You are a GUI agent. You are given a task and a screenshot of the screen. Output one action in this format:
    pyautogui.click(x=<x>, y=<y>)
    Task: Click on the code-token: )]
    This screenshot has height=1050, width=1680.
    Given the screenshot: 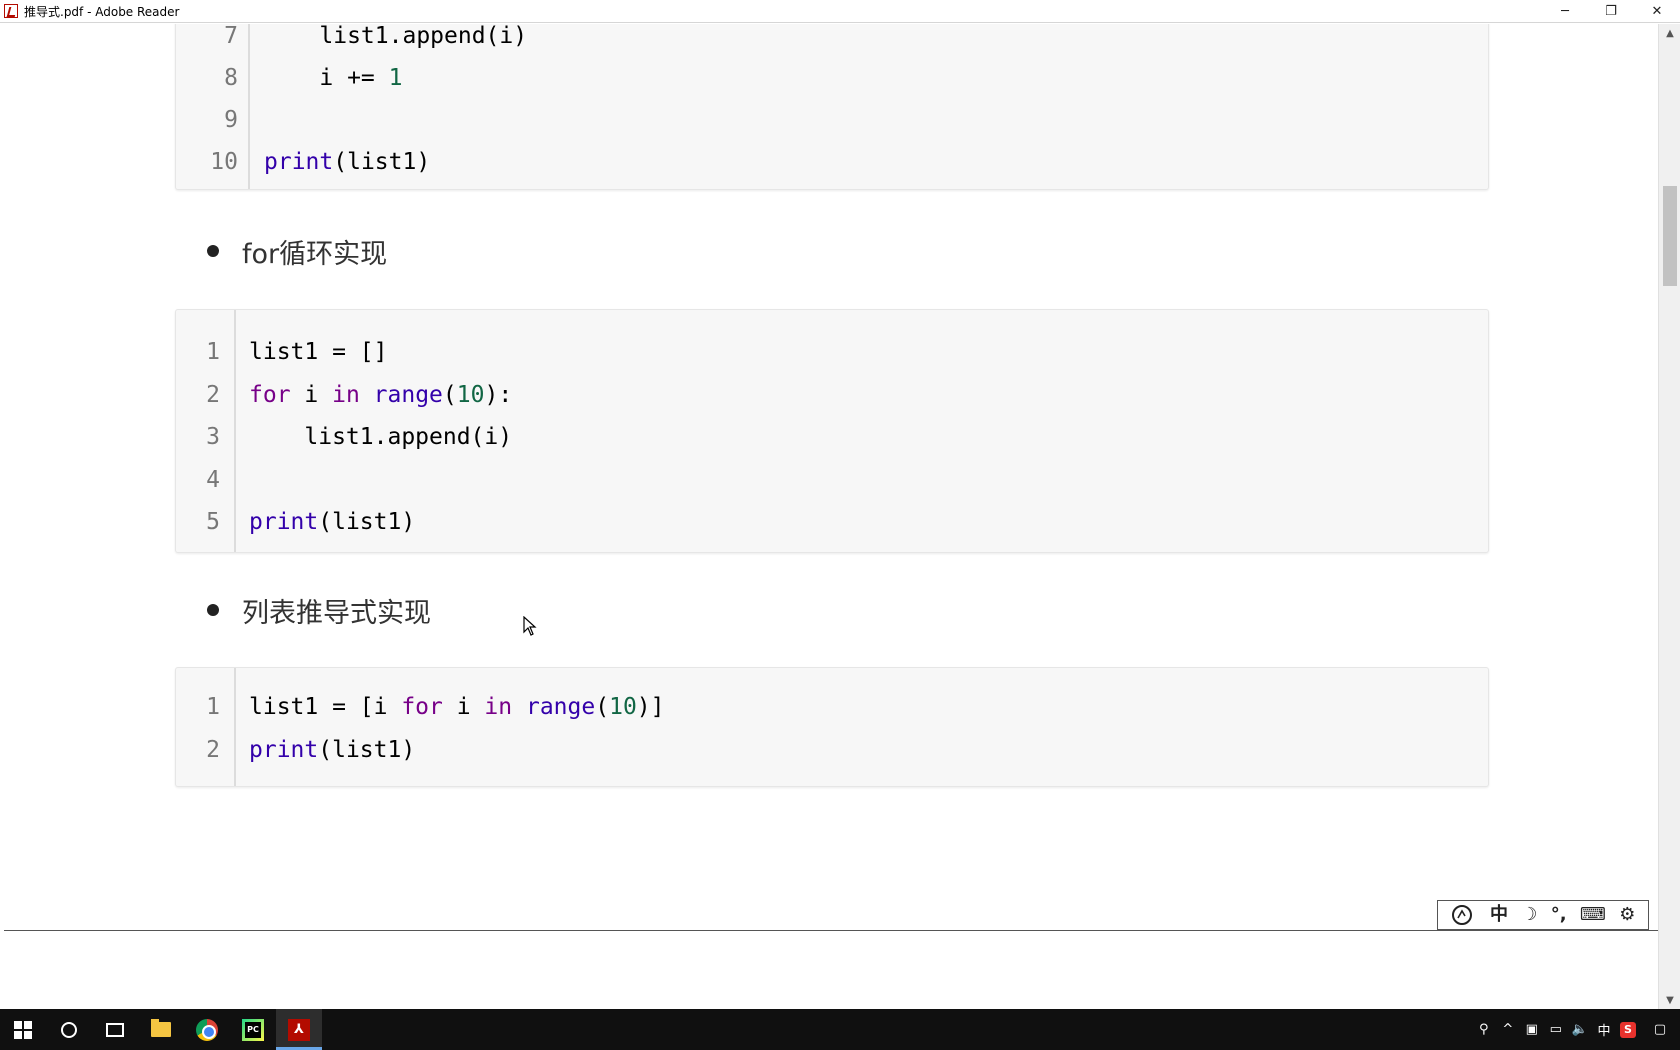 What is the action you would take?
    pyautogui.click(x=650, y=707)
    